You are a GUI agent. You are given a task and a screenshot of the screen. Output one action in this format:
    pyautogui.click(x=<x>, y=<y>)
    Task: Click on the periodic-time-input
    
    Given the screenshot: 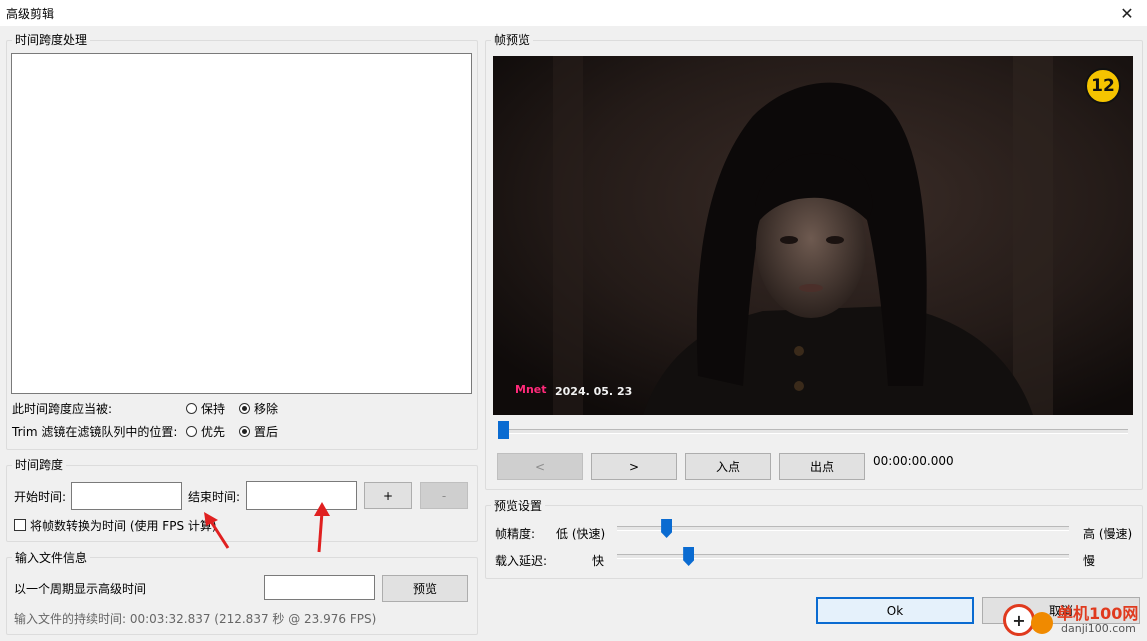 What is the action you would take?
    pyautogui.click(x=319, y=587)
    